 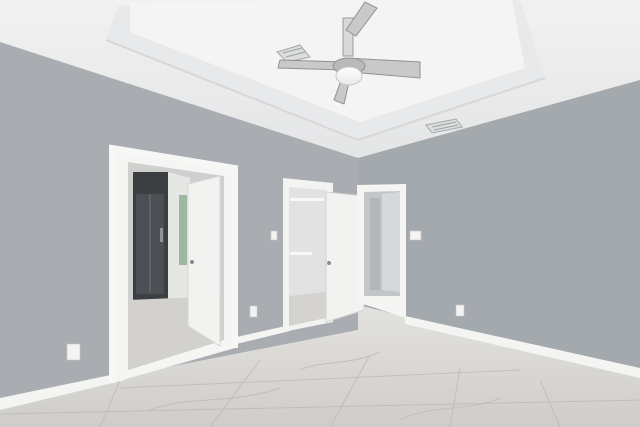 I want to click on hallway-doorway, so click(x=381, y=251).